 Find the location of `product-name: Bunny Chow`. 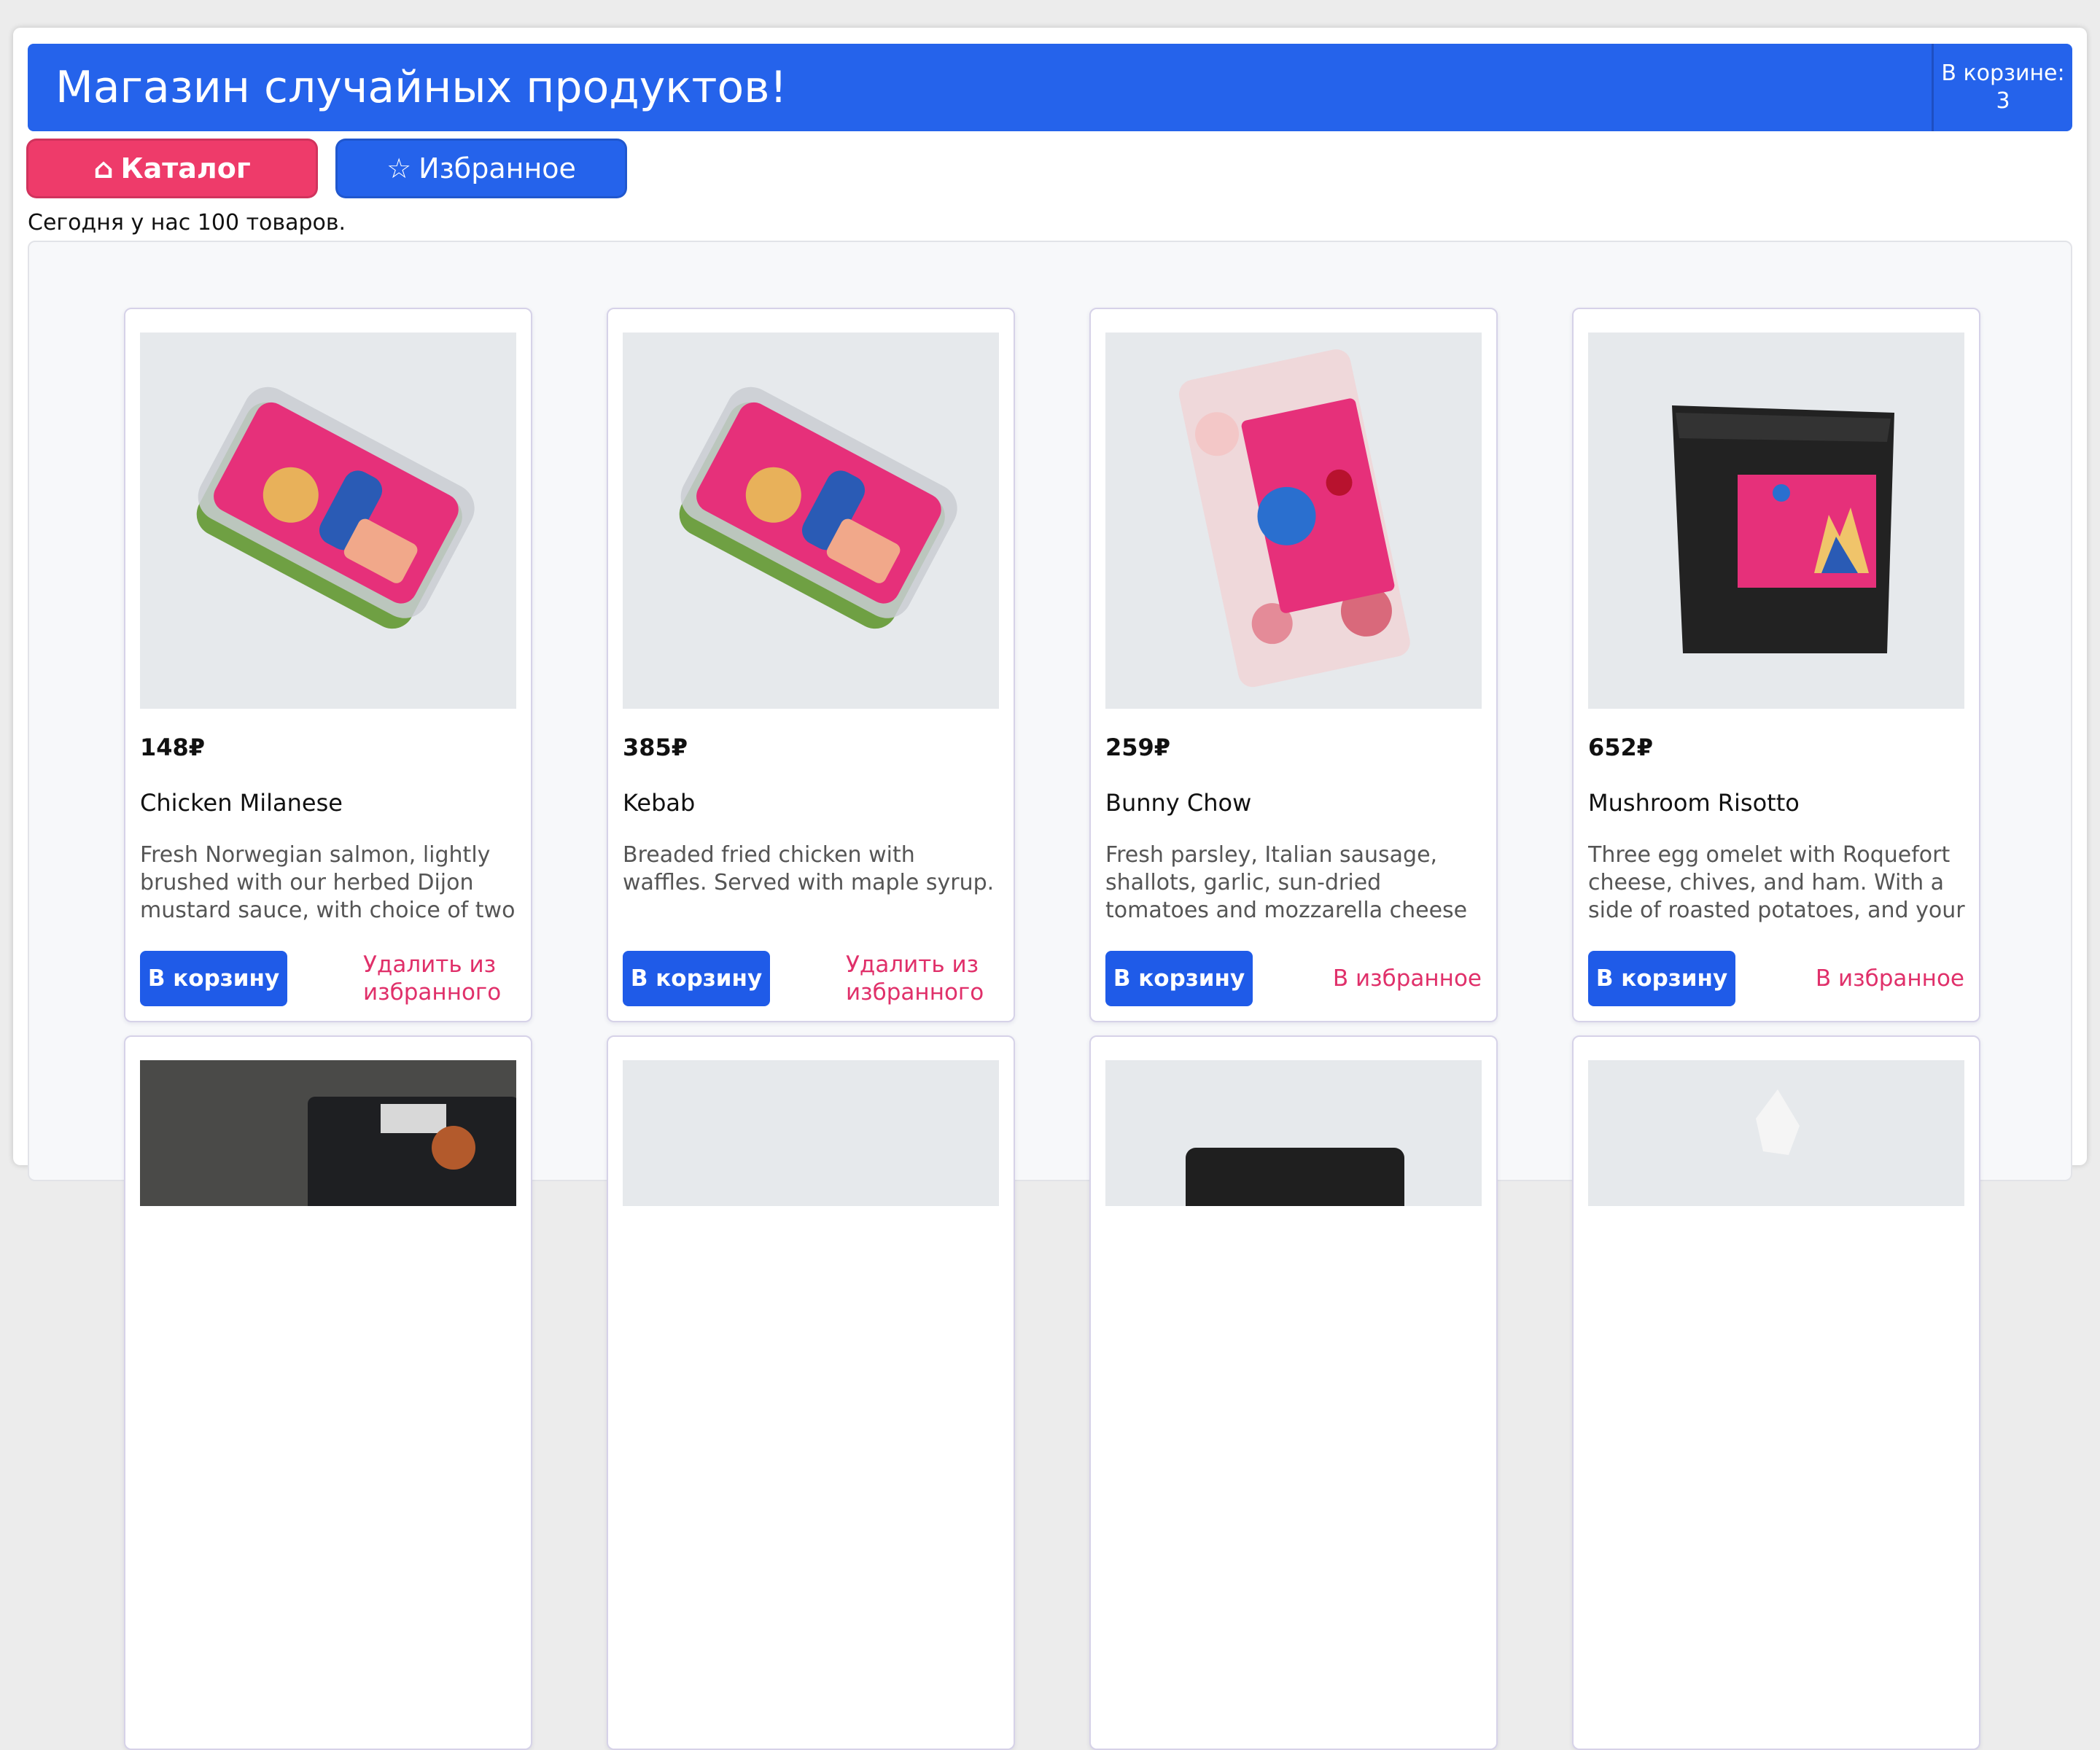

product-name: Bunny Chow is located at coordinates (1178, 803).